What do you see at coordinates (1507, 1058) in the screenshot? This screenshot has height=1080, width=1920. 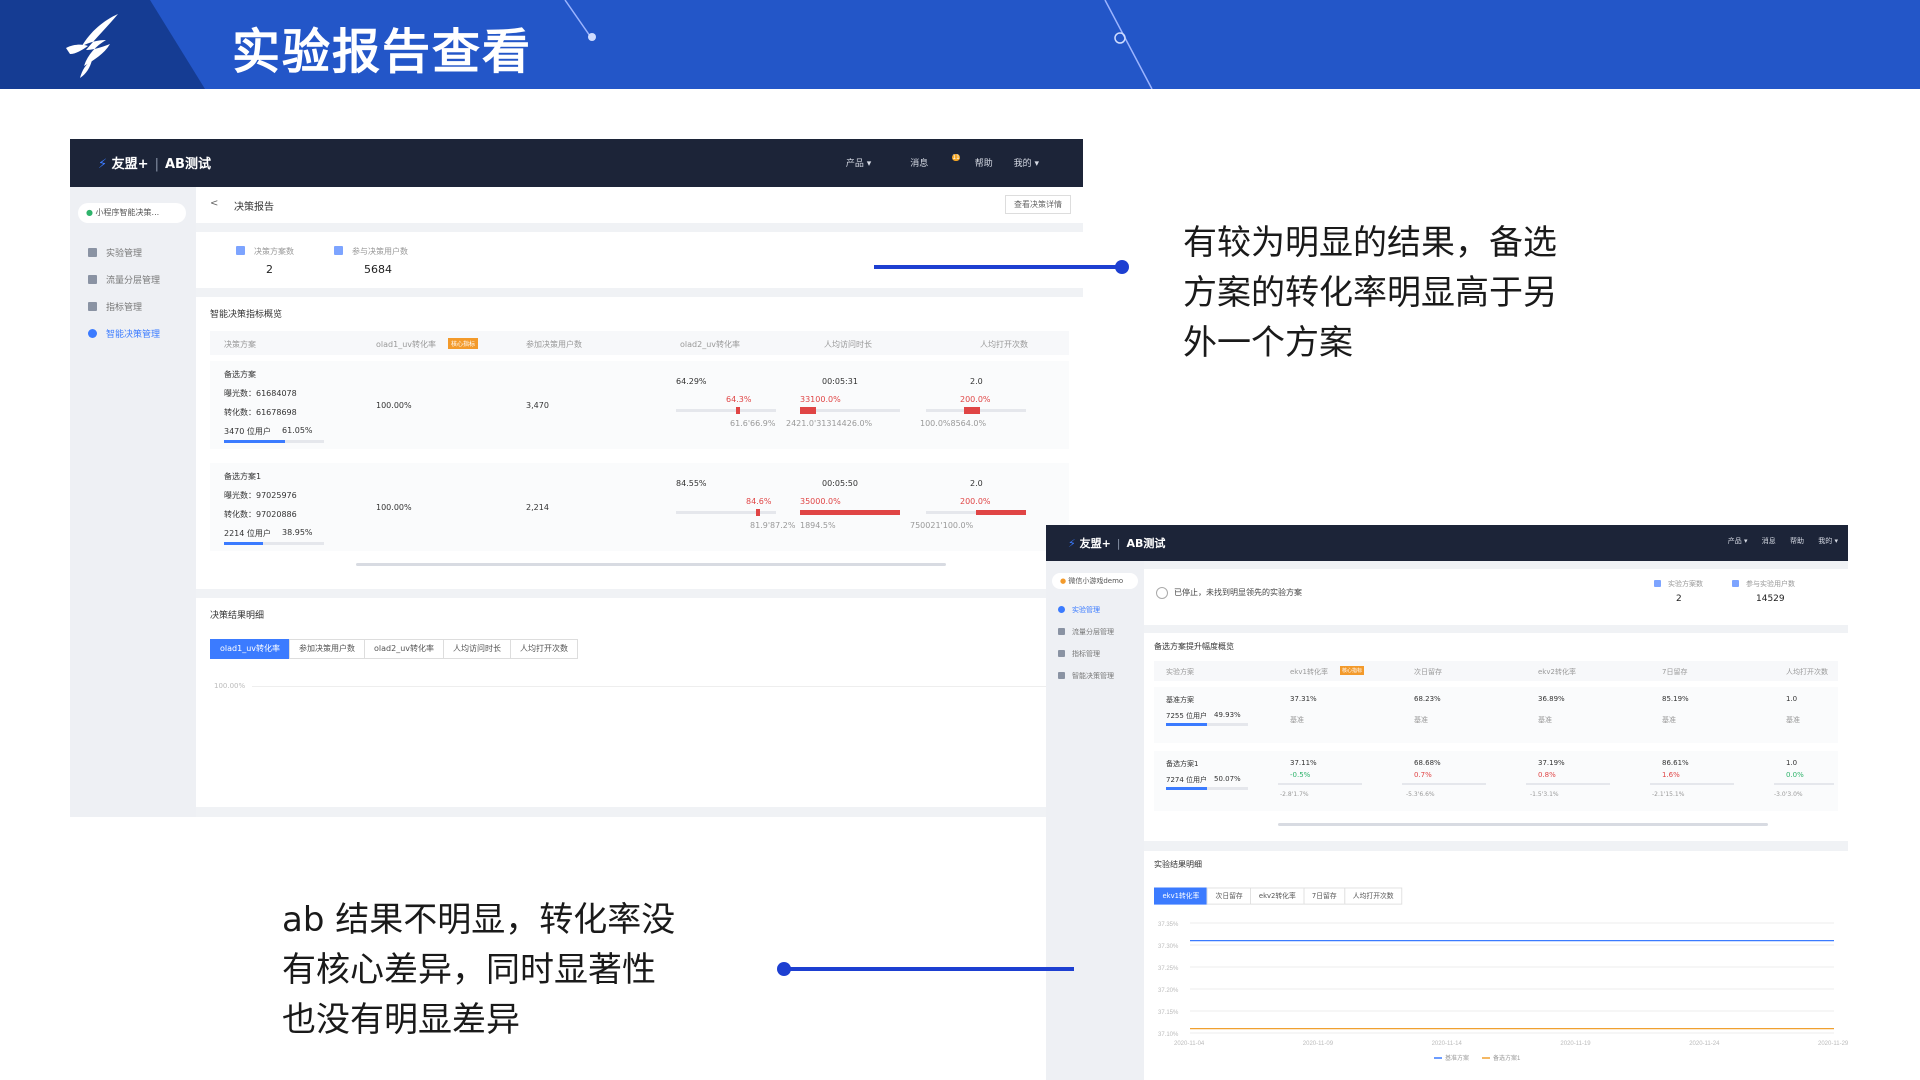 I see `legend-label-2: 备选方案1` at bounding box center [1507, 1058].